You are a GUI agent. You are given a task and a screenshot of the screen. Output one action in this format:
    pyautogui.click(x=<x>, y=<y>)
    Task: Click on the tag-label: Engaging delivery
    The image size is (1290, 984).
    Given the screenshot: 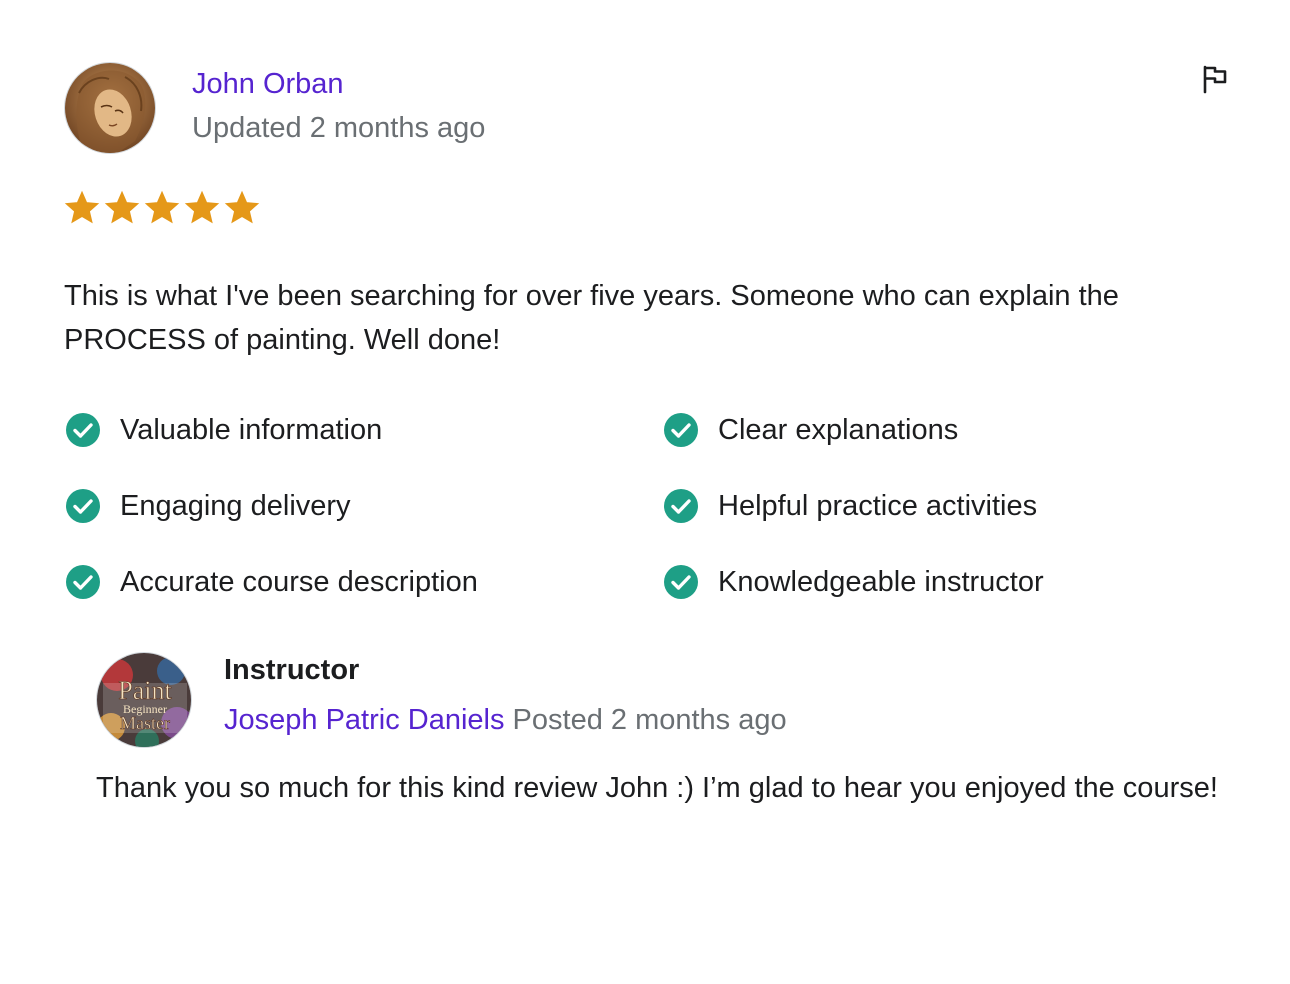 What is the action you would take?
    pyautogui.click(x=235, y=505)
    